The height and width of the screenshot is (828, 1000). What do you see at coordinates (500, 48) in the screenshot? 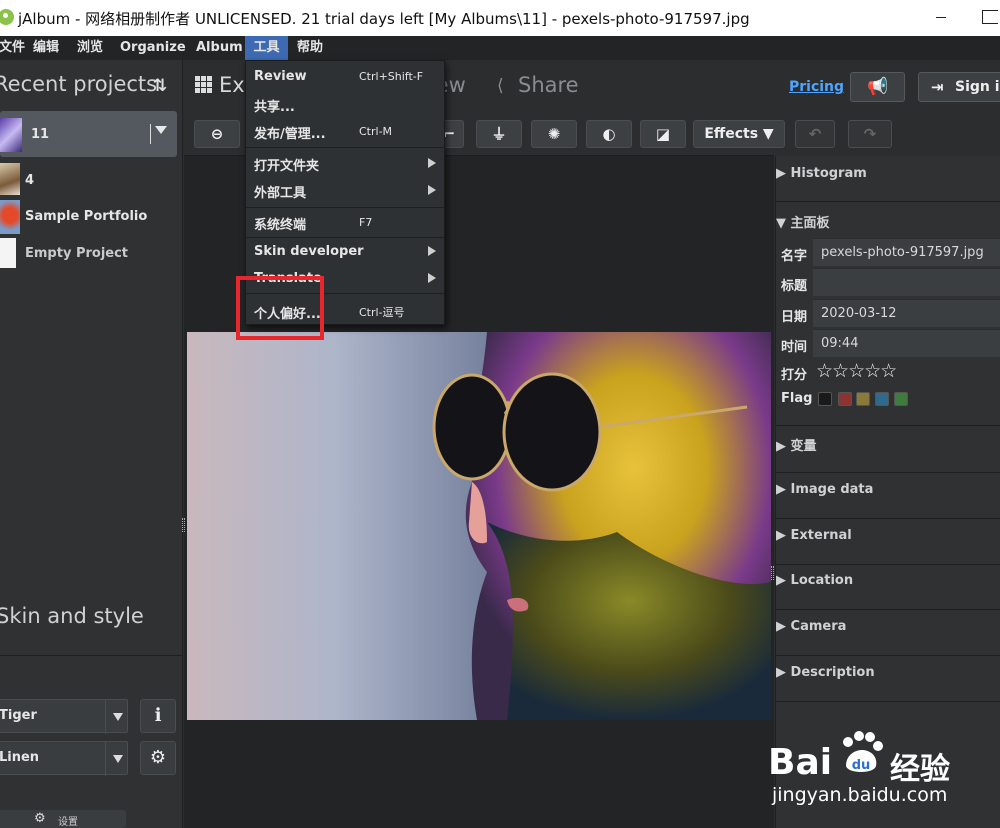
I see `menu-bar: 文件 编辑 浏览 Organize Album 工具 帮助` at bounding box center [500, 48].